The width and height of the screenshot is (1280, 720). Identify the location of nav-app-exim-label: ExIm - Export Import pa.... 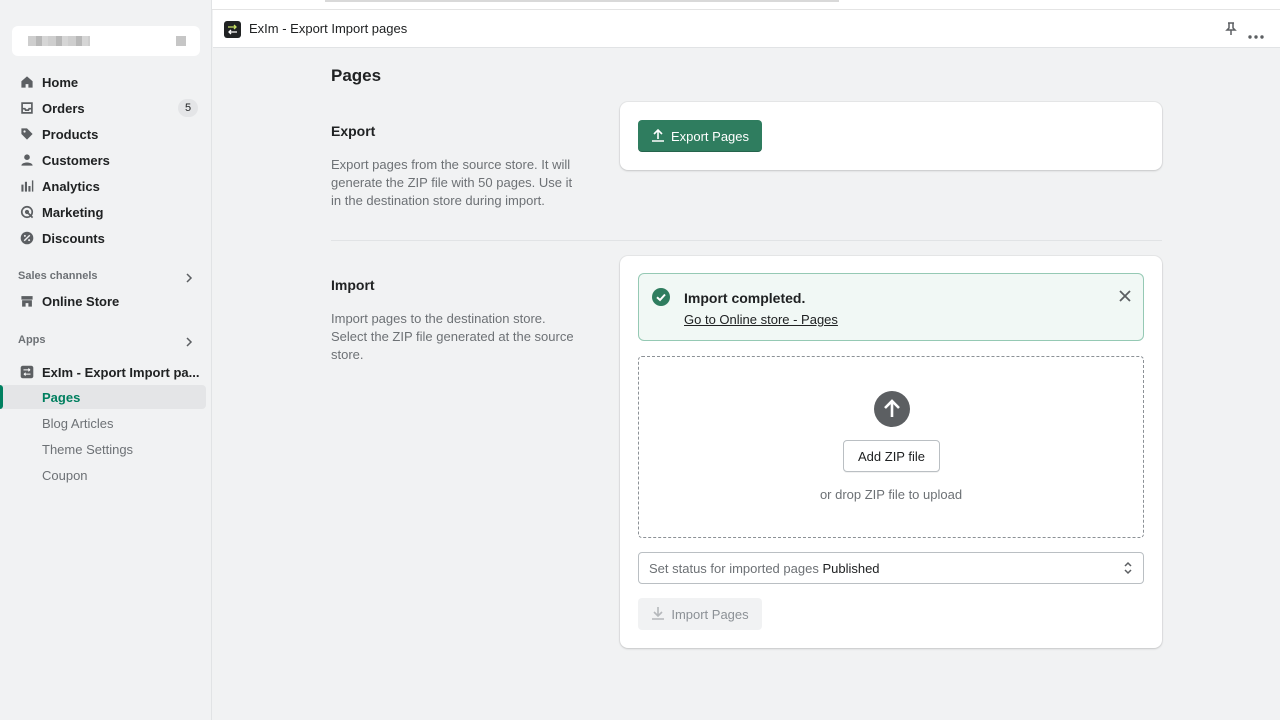
(121, 372).